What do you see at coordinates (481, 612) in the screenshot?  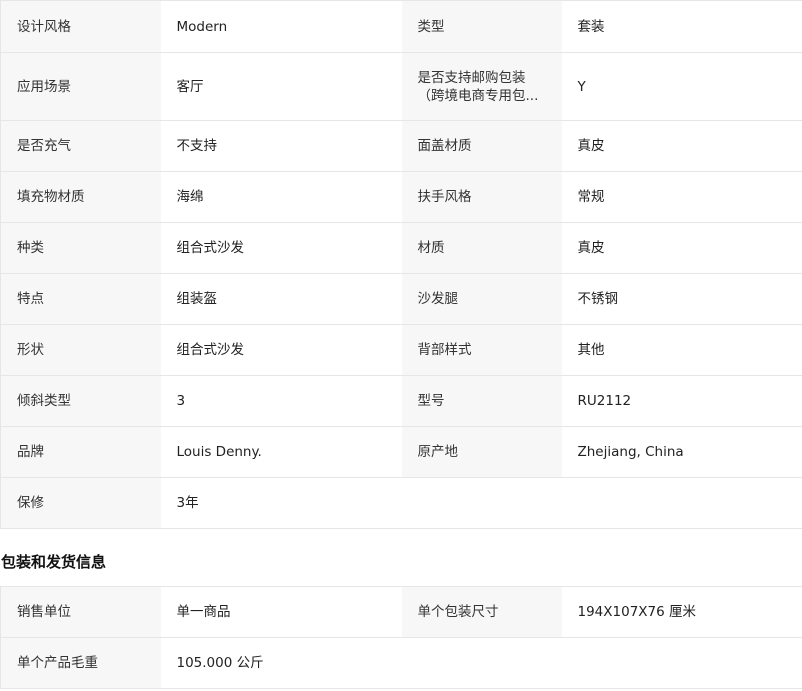 I see `spec-key: 单个包装尺寸` at bounding box center [481, 612].